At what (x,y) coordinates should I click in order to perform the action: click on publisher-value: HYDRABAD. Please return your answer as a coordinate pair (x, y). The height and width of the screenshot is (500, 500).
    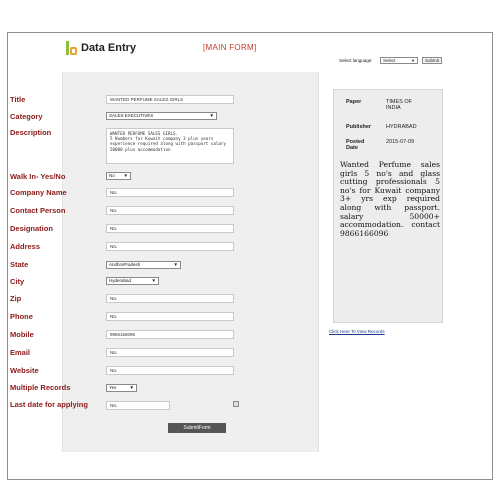
    Looking at the image, I should click on (401, 127).